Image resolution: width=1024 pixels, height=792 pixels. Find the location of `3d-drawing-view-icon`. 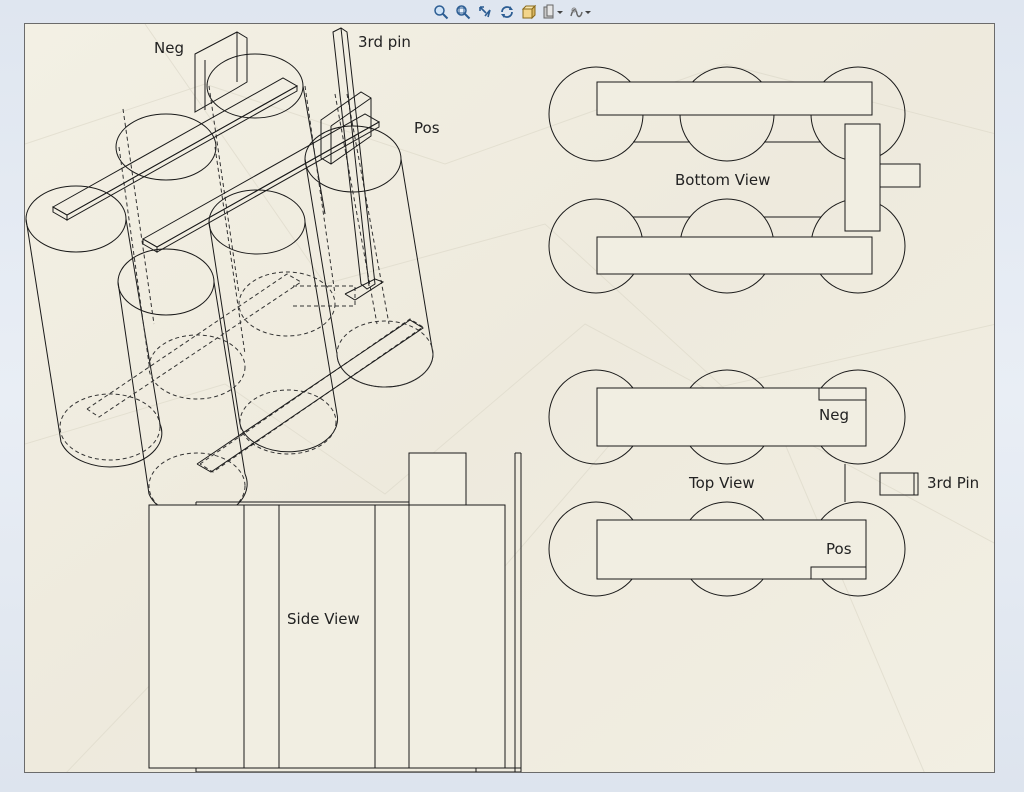

3d-drawing-view-icon is located at coordinates (529, 12).